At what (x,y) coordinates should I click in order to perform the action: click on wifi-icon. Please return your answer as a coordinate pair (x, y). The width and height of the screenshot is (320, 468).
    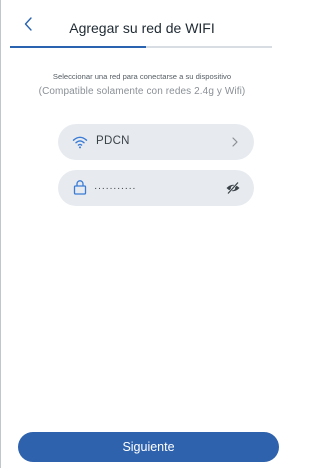
    Looking at the image, I should click on (80, 142).